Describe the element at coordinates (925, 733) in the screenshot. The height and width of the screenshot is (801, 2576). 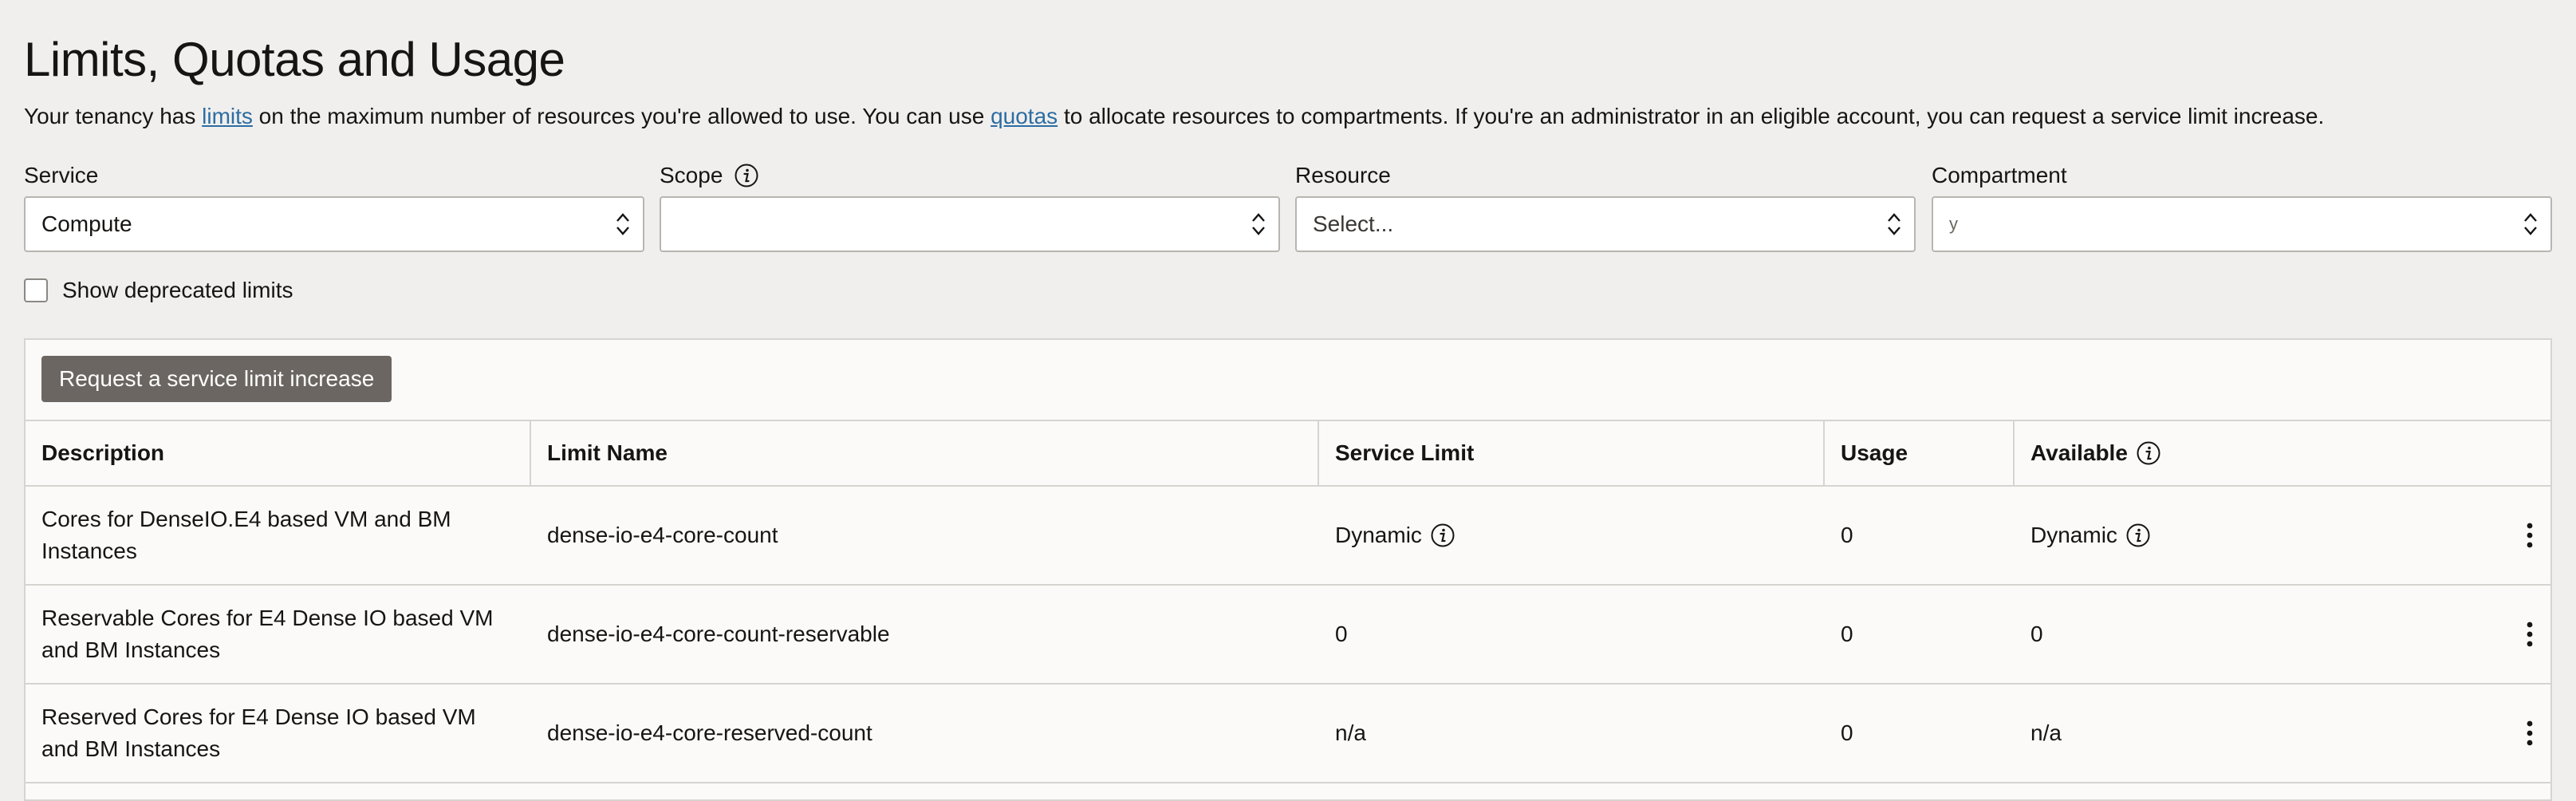
I see `cell-limit-name: dense-io-e4-core-reserved-count` at that location.